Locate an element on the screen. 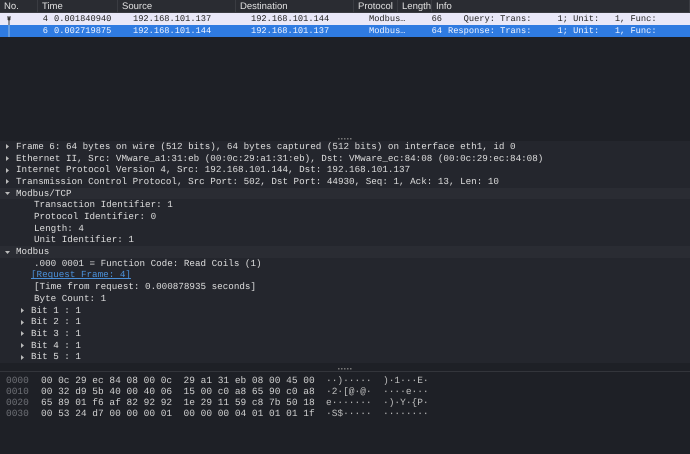 Image resolution: width=690 pixels, height=454 pixels. tree-item-text: Length: 4 is located at coordinates (59, 228).